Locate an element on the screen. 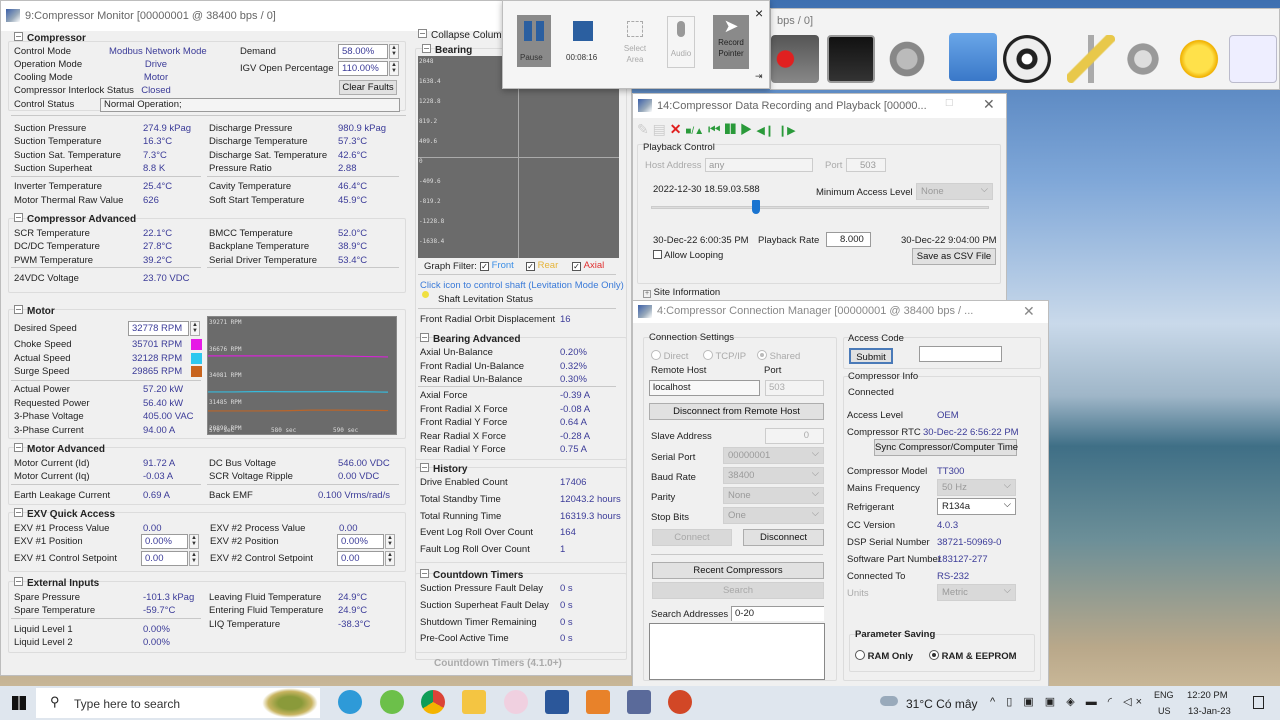 The width and height of the screenshot is (1280, 720). tcpip-radio: TCP/IP is located at coordinates (724, 356).